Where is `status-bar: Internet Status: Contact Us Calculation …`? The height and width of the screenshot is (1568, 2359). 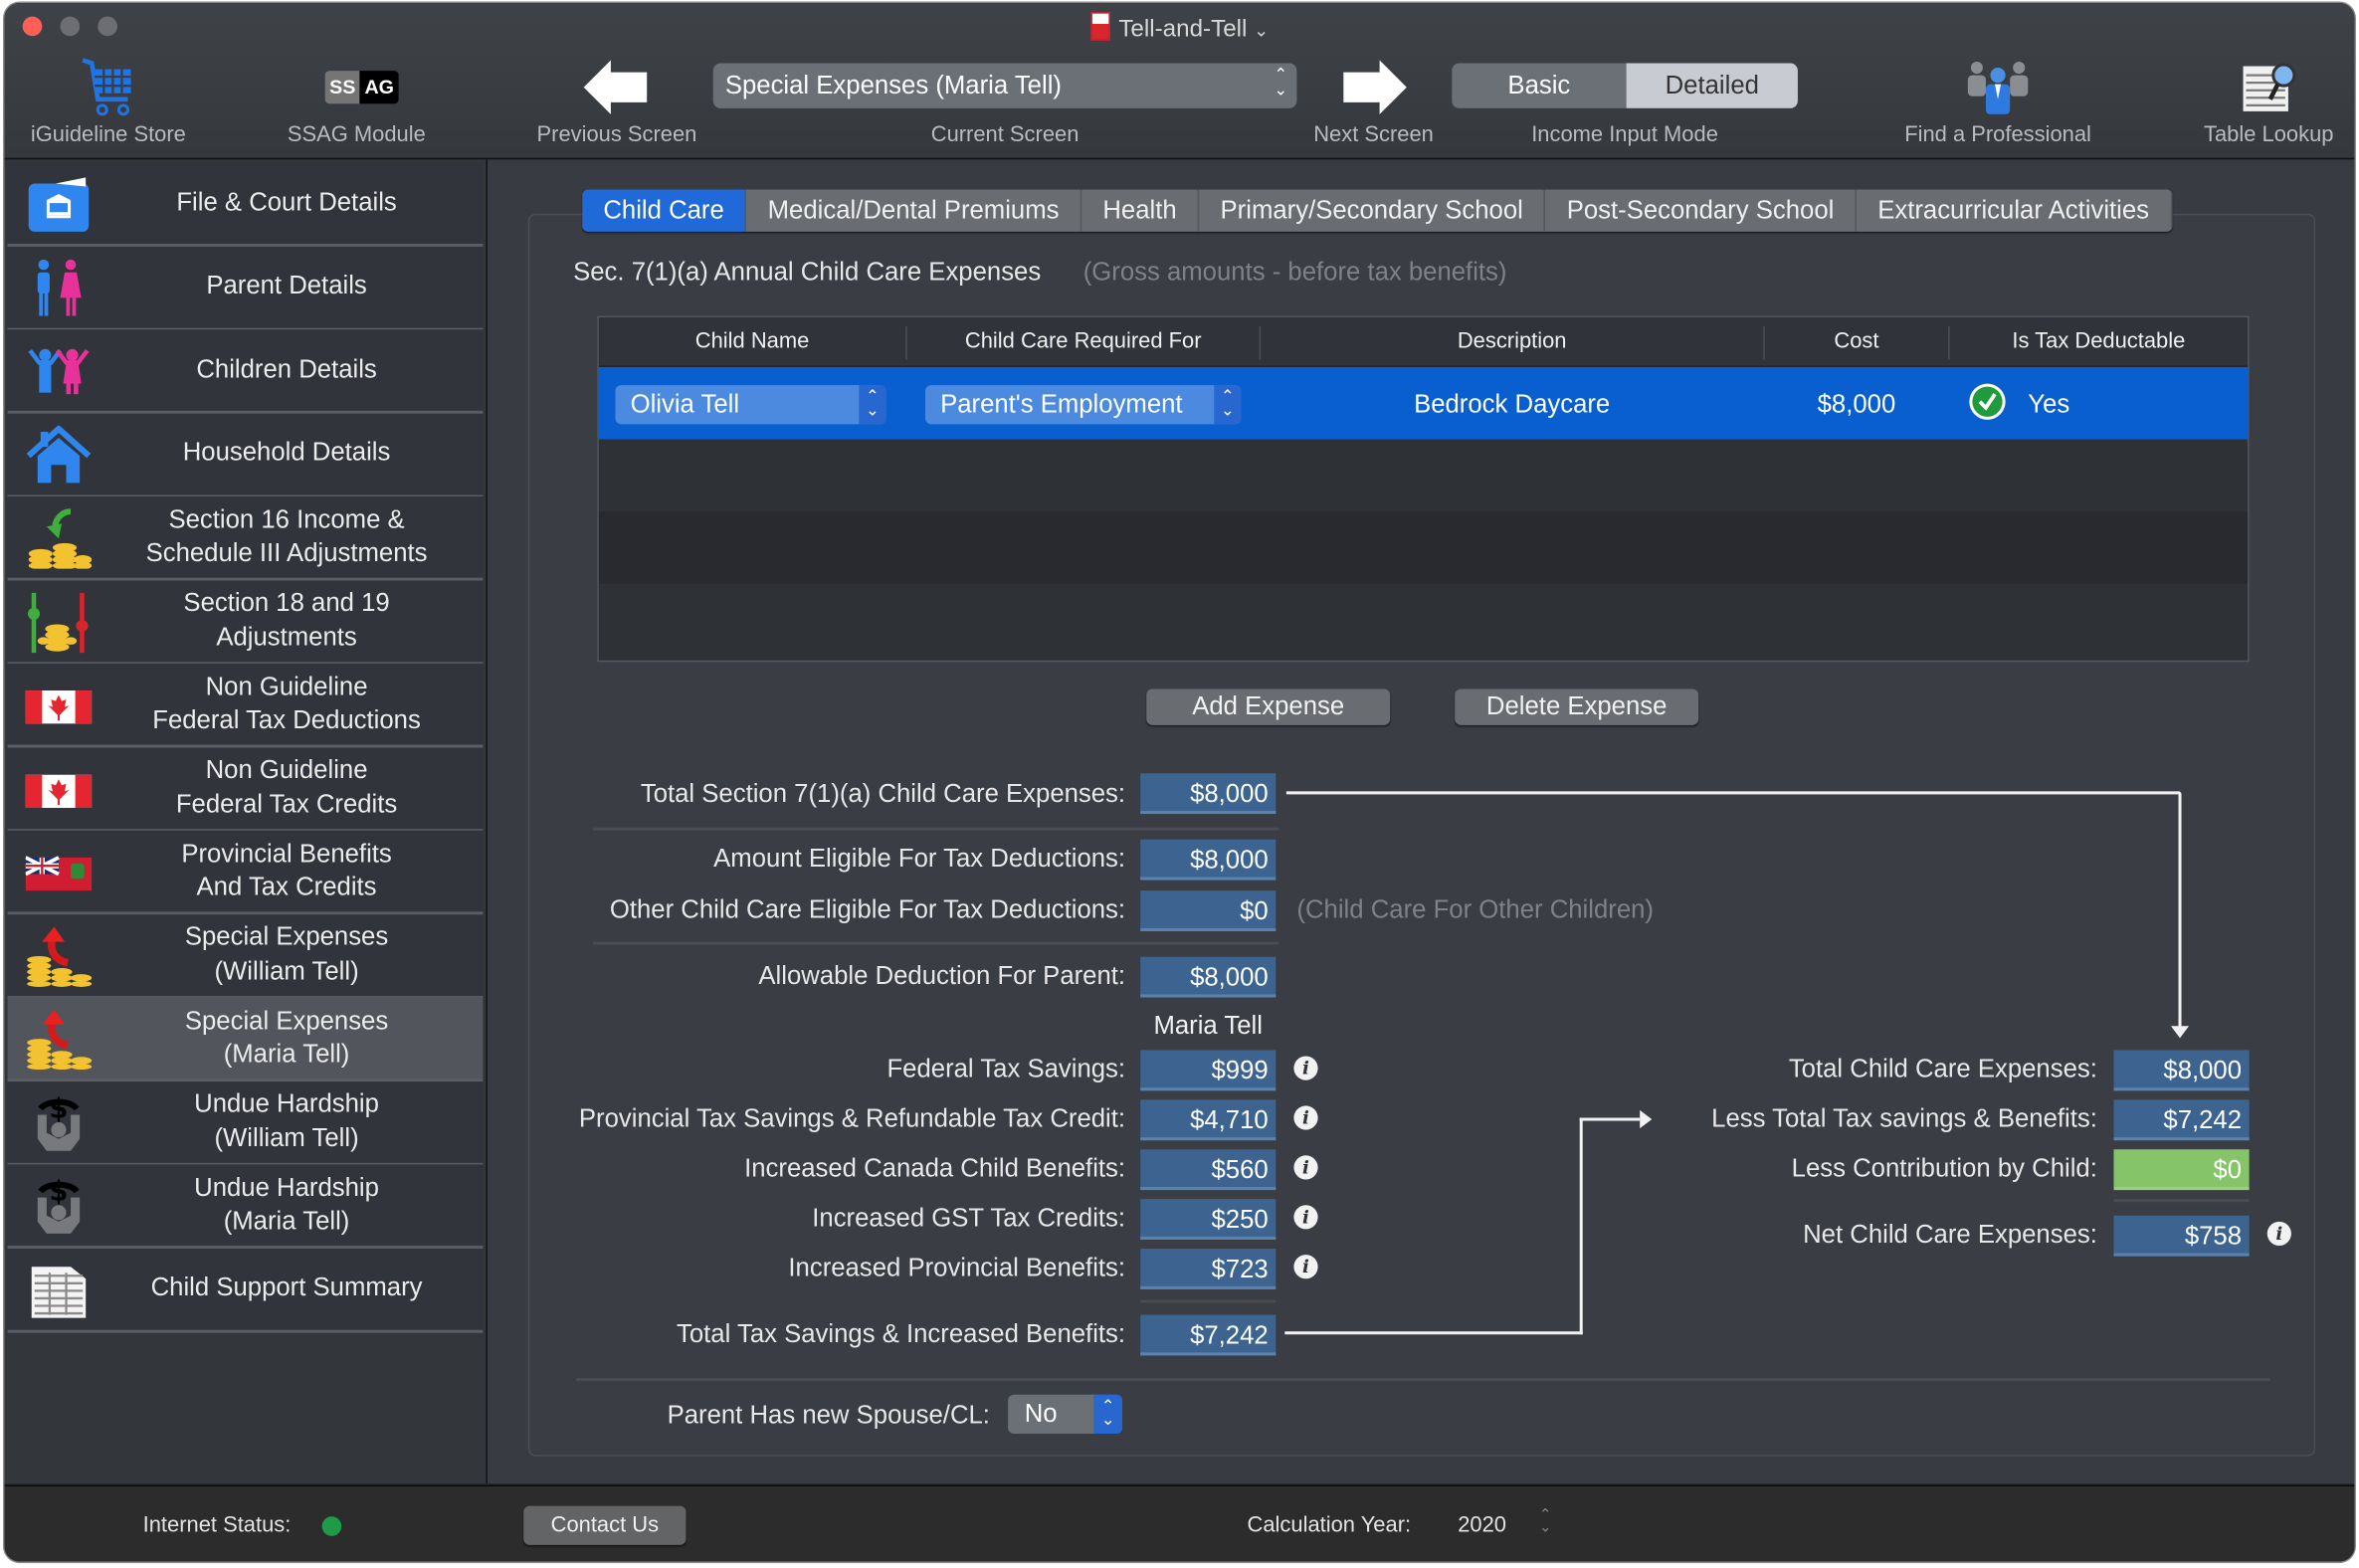 status-bar: Internet Status: Contact Us Calculation … is located at coordinates (1179, 1523).